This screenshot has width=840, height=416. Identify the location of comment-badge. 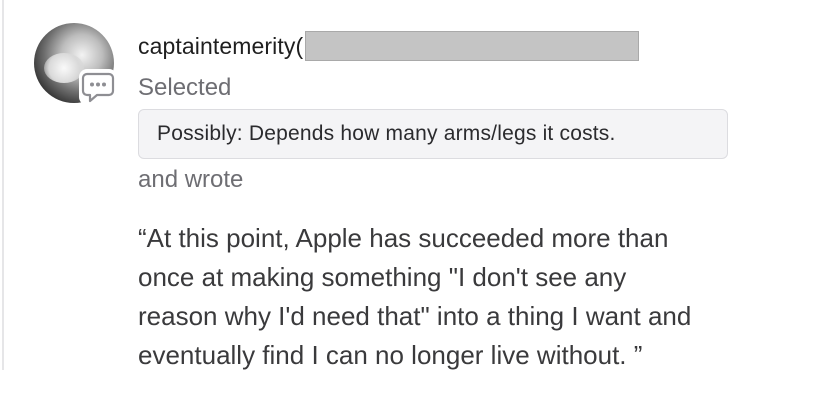
(98, 87).